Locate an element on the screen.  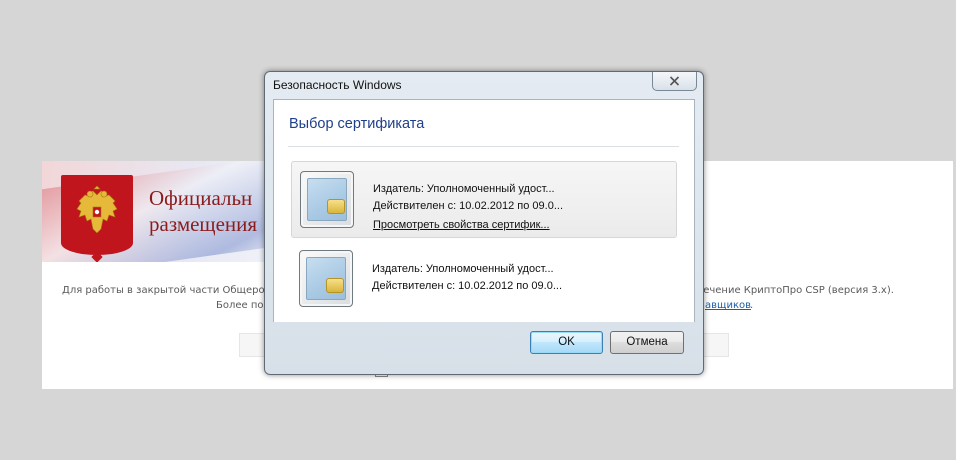
cancel-button: Отмена is located at coordinates (647, 342).